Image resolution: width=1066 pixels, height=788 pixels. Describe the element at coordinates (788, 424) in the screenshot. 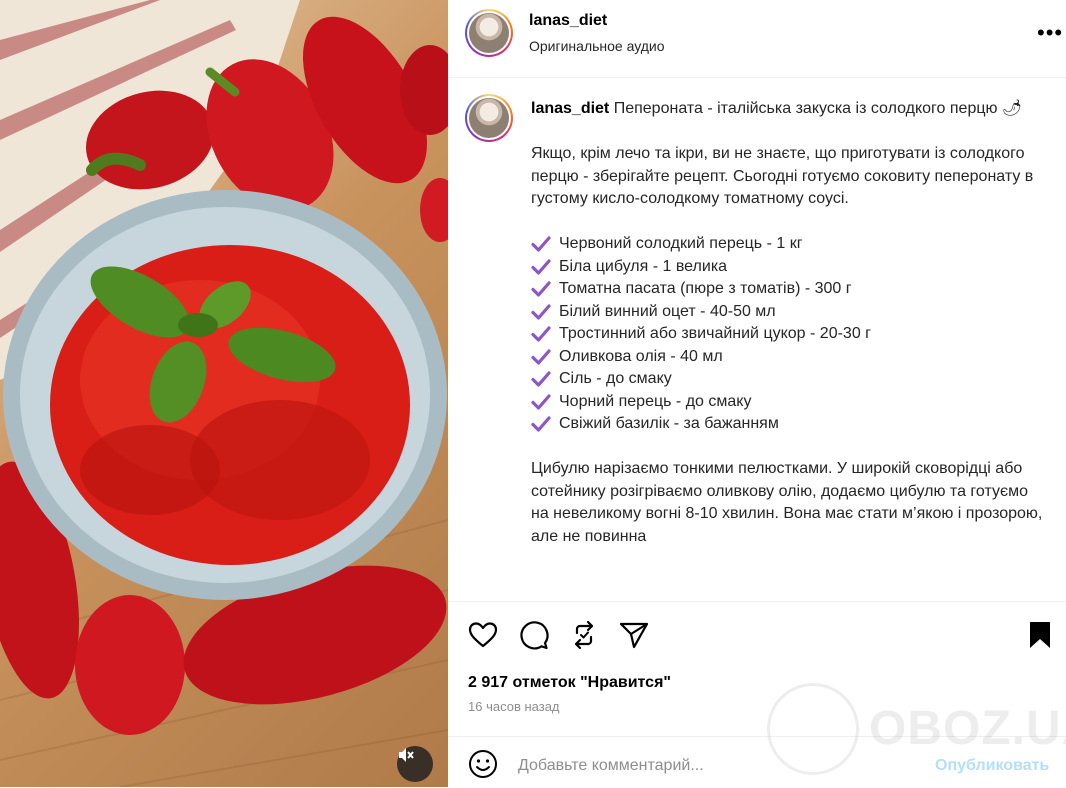

I see `ingredient-item: Свіжий базилік - за бажанням` at that location.